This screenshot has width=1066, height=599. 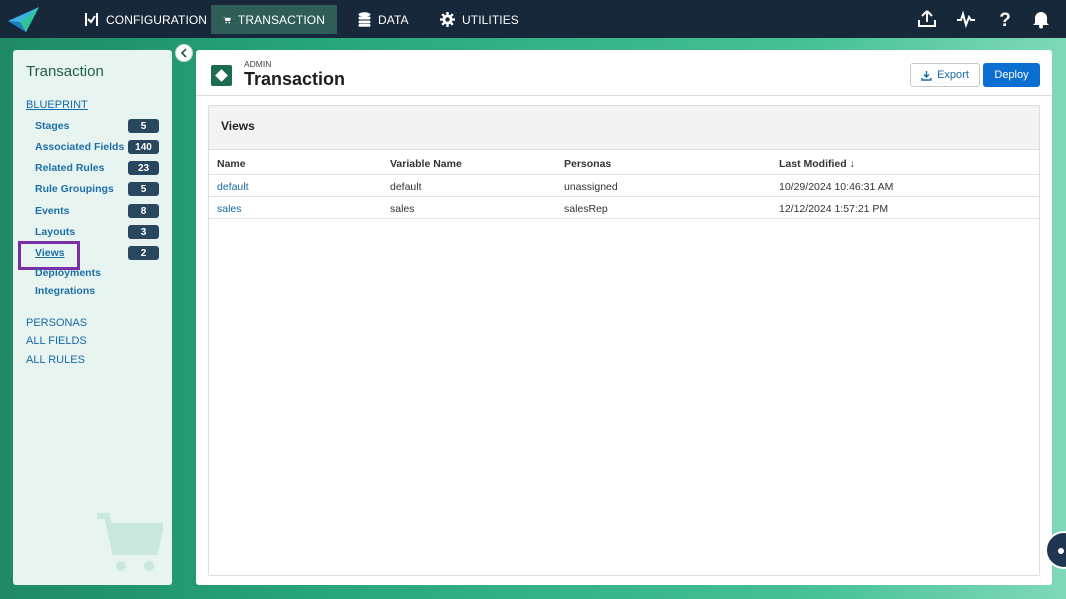 What do you see at coordinates (91, 19) in the screenshot?
I see `configuration-icon` at bounding box center [91, 19].